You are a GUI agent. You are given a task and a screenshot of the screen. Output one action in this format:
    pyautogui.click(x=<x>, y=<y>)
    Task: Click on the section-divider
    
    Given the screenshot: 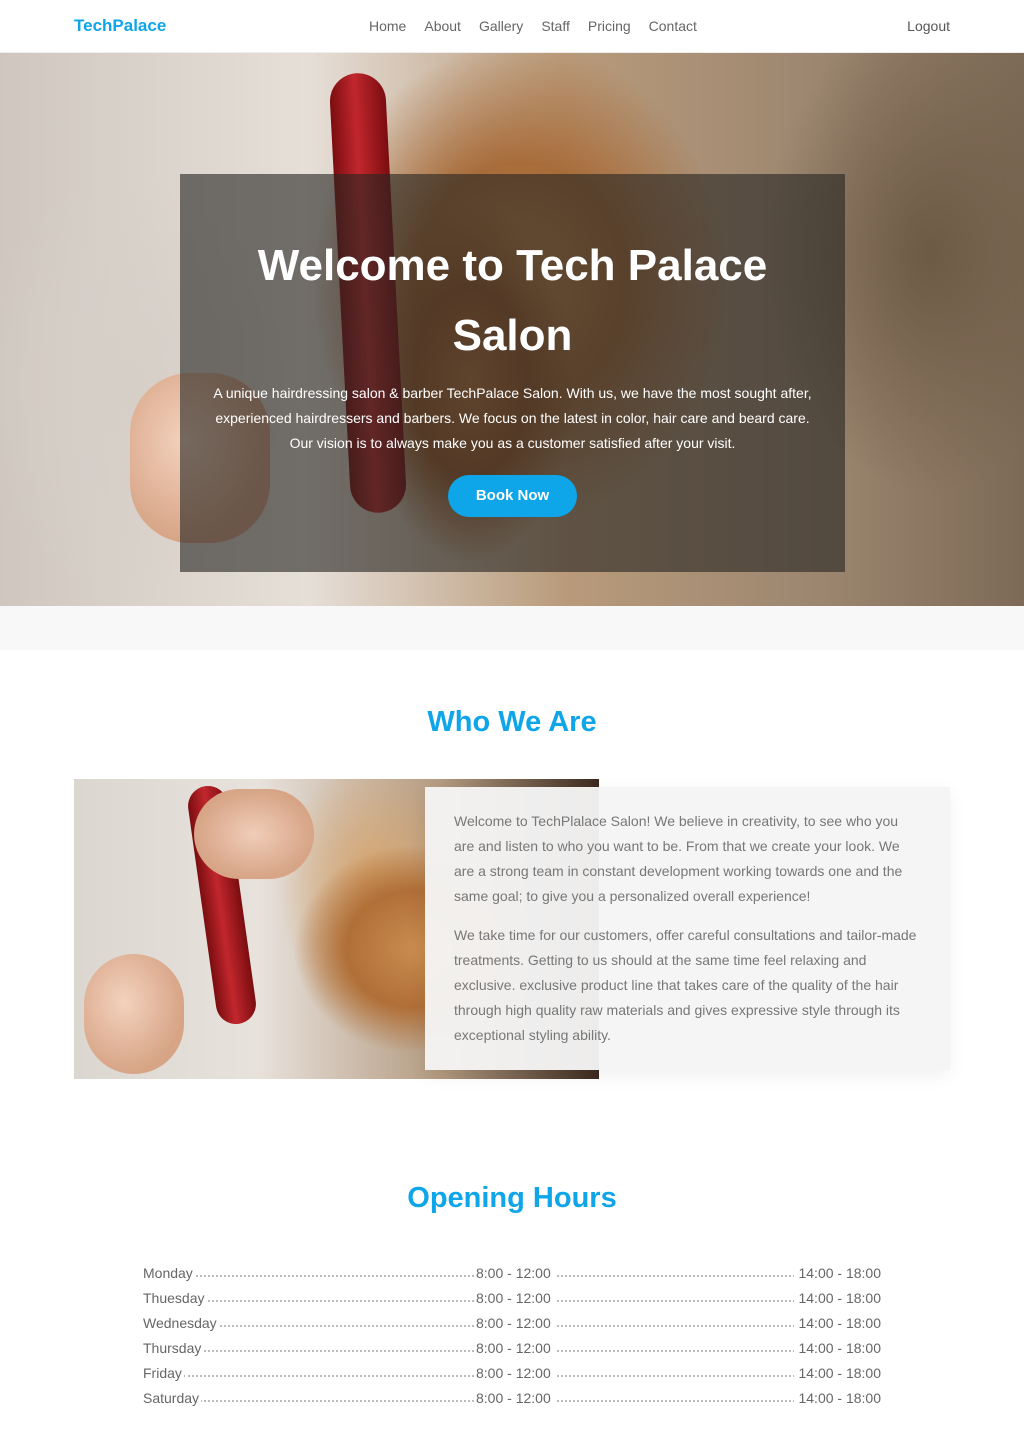 What is the action you would take?
    pyautogui.click(x=512, y=628)
    